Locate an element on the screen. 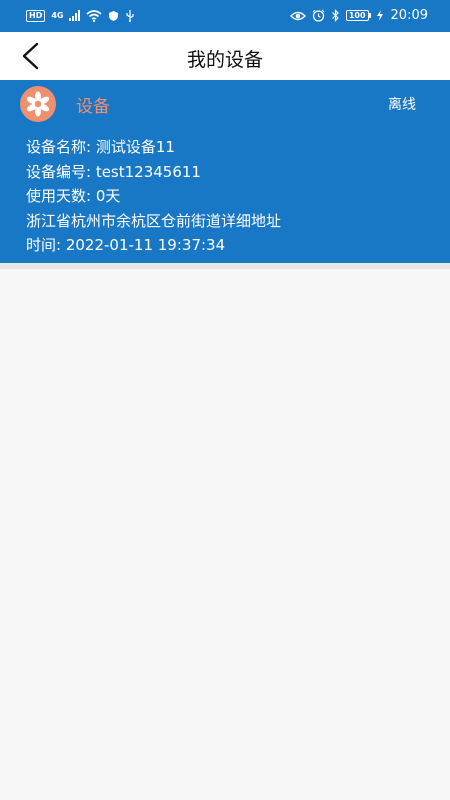 The height and width of the screenshot is (800, 450). nav-bar: 我的设备 is located at coordinates (225, 56).